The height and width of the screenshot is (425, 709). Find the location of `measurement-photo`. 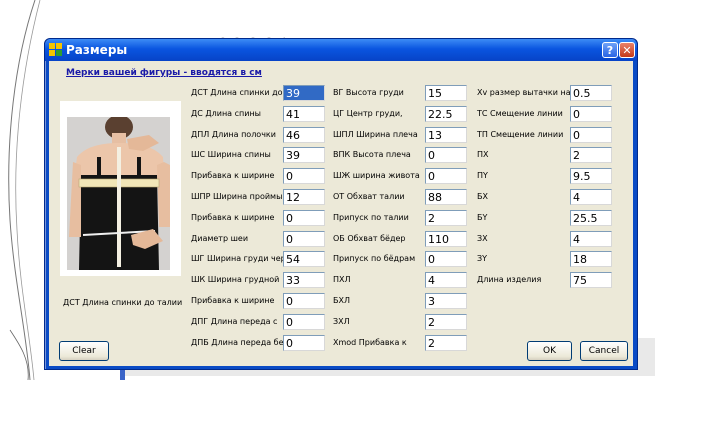

measurement-photo is located at coordinates (118, 193).